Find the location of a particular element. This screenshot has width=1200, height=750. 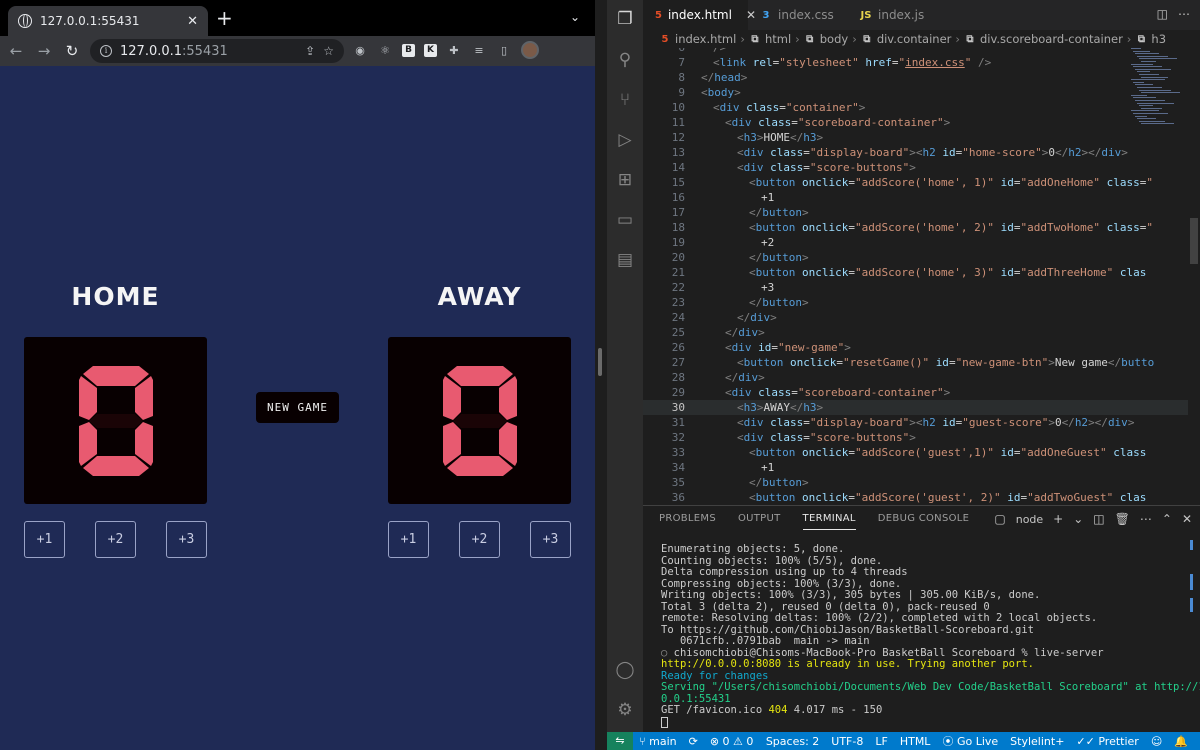

explorer-icon: ❐ is located at coordinates (625, 19).